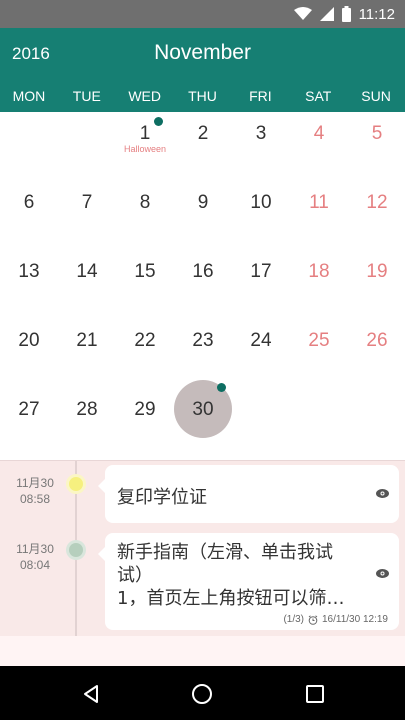  Describe the element at coordinates (335, 619) in the screenshot. I see `event-2-footer: (1/3) 16/11/30 12:19` at that location.